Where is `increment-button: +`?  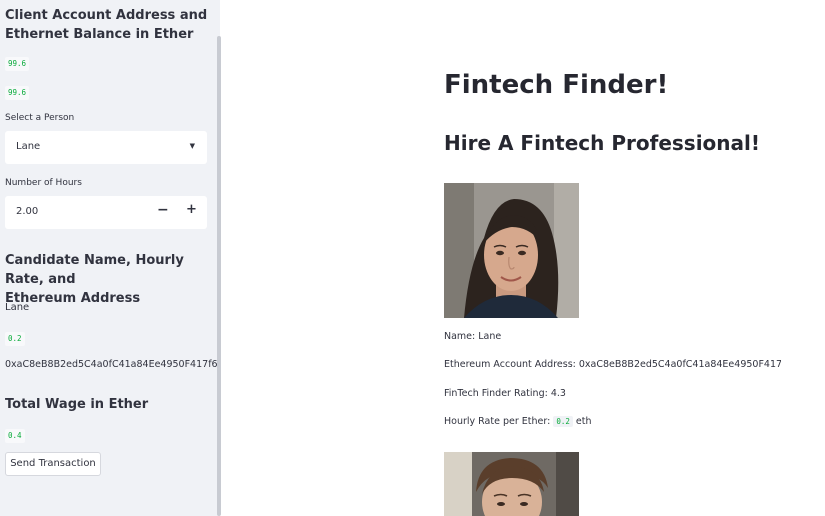
increment-button: + is located at coordinates (191, 209).